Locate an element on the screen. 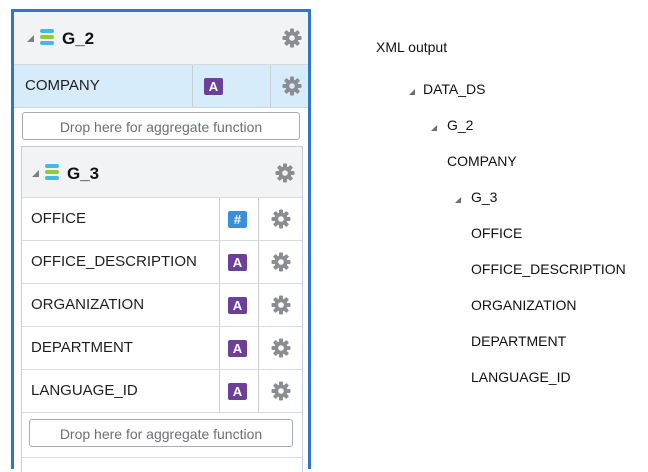 The height and width of the screenshot is (472, 648). element-row-office: OFFICE # is located at coordinates (162, 219).